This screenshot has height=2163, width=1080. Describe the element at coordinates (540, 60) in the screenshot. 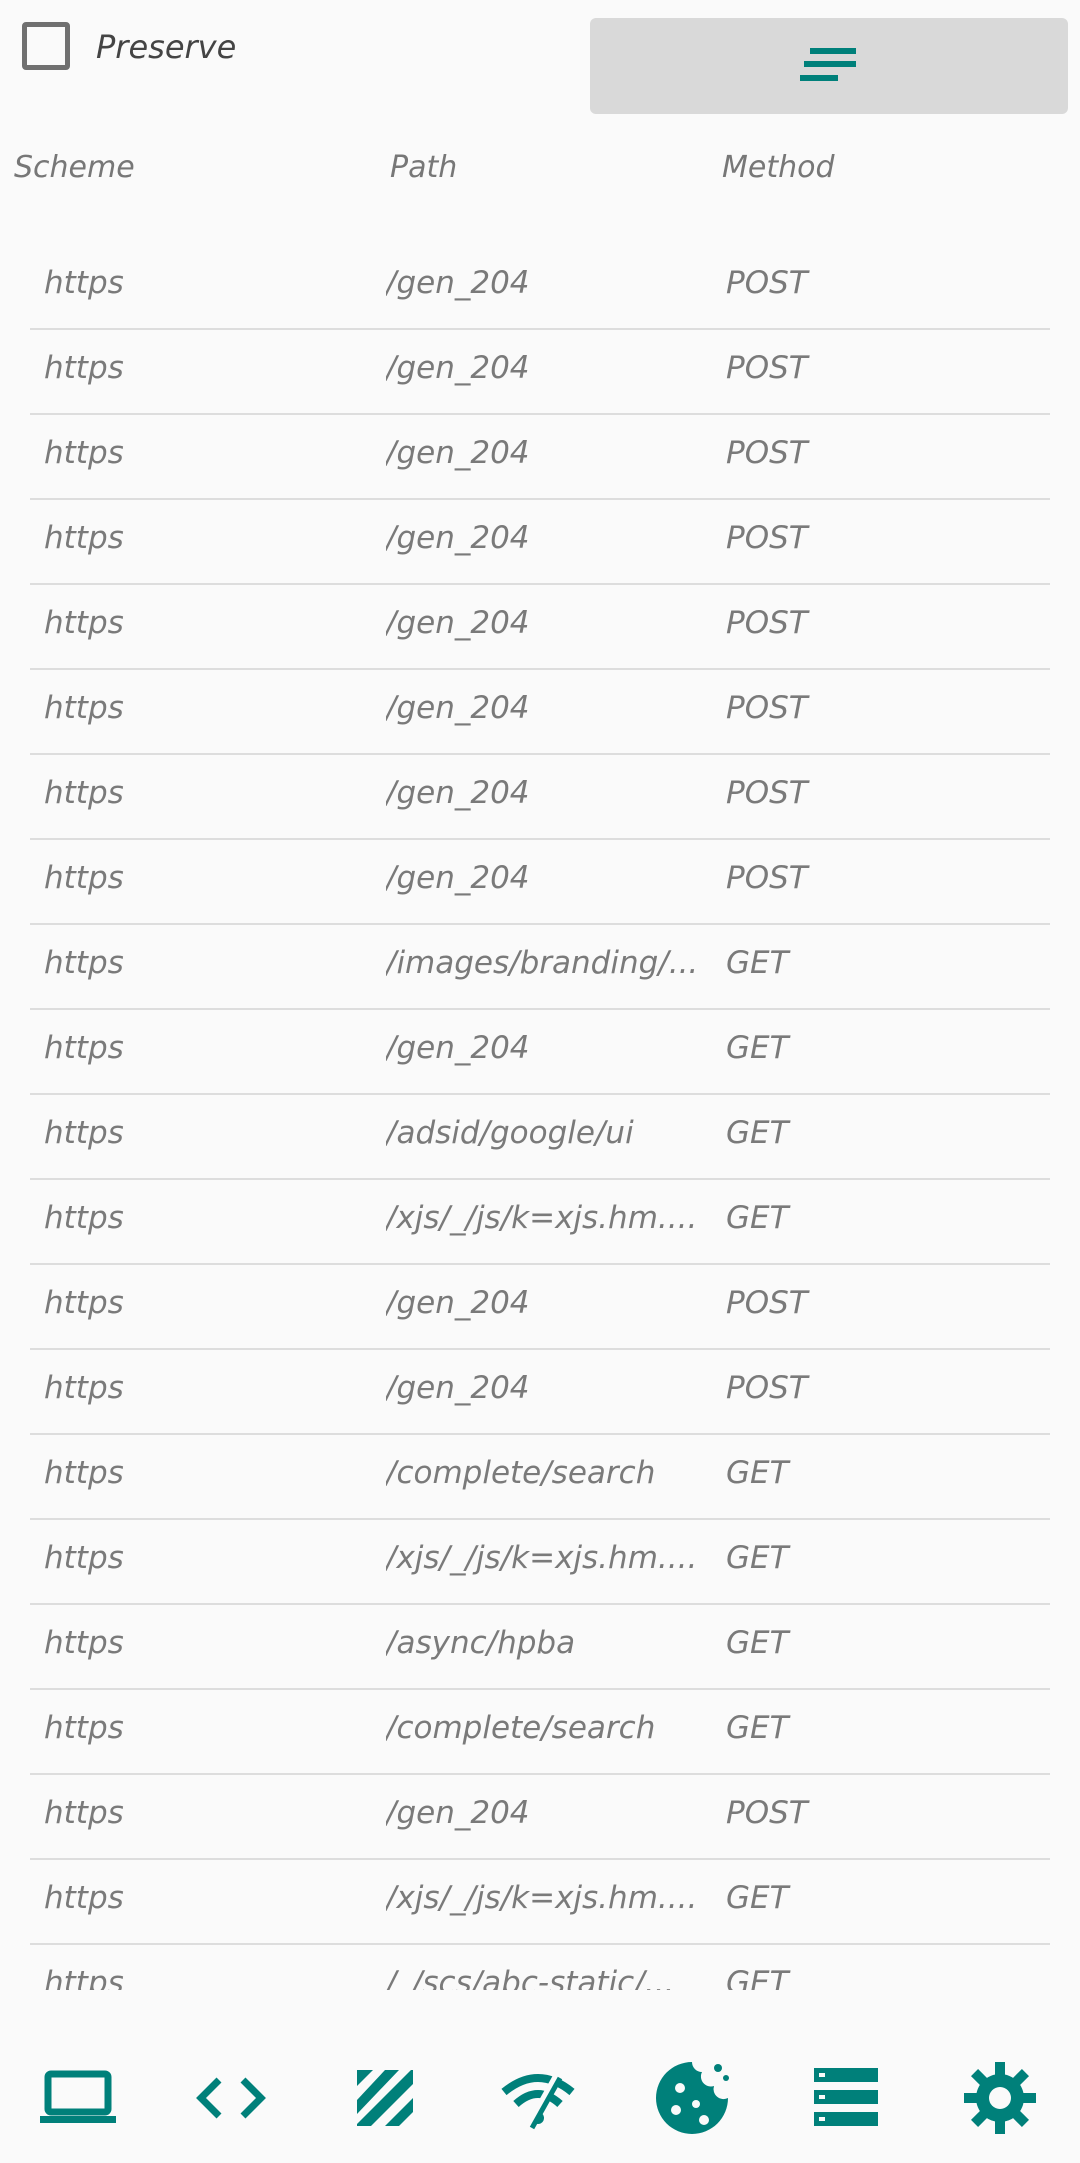

I see `top-toolbar: Preserve` at that location.